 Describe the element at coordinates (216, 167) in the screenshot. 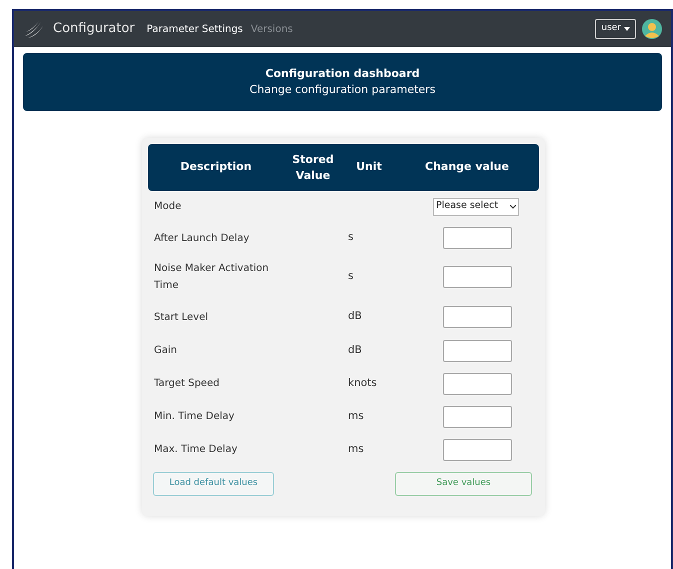

I see `column-header: Description` at that location.